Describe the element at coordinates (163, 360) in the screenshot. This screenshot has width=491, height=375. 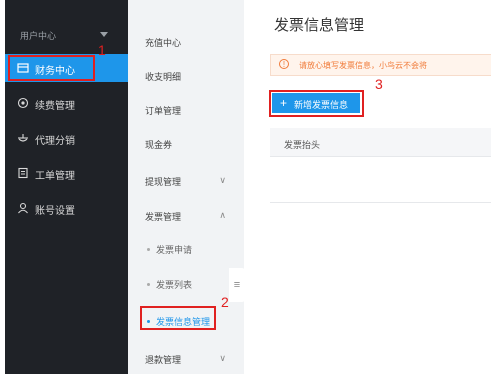
I see `submenu-item-label: 退款管理` at that location.